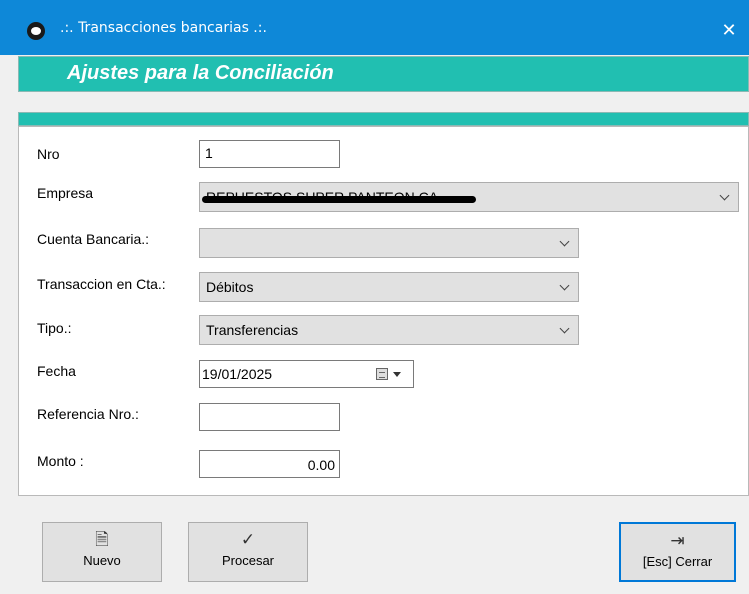 Image resolution: width=749 pixels, height=594 pixels. I want to click on check-icon: ✓, so click(248, 539).